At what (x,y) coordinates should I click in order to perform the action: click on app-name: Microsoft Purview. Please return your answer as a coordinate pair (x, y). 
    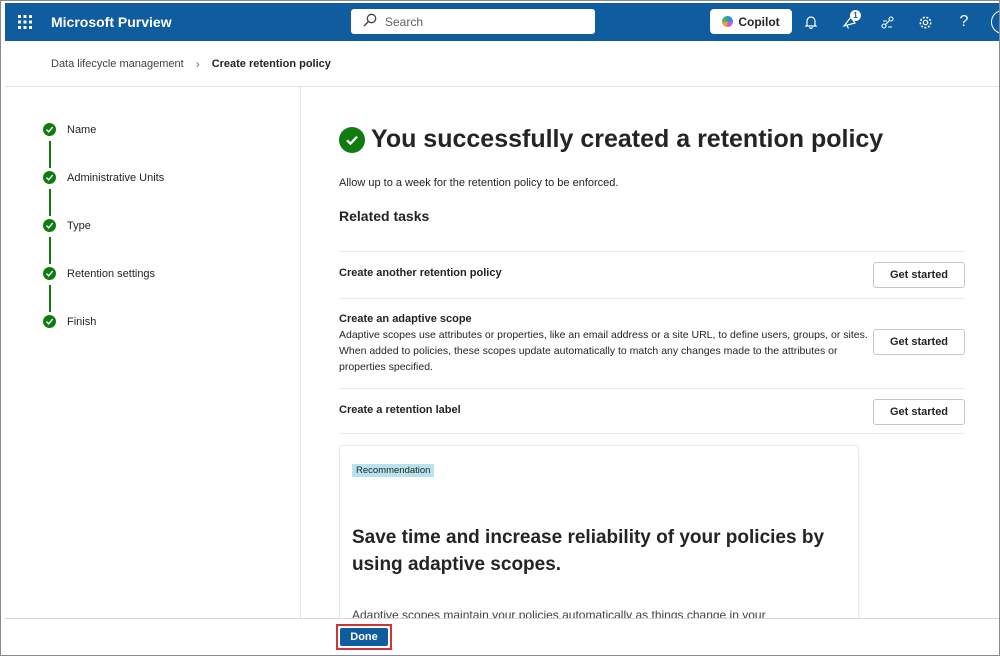
    Looking at the image, I should click on (111, 22).